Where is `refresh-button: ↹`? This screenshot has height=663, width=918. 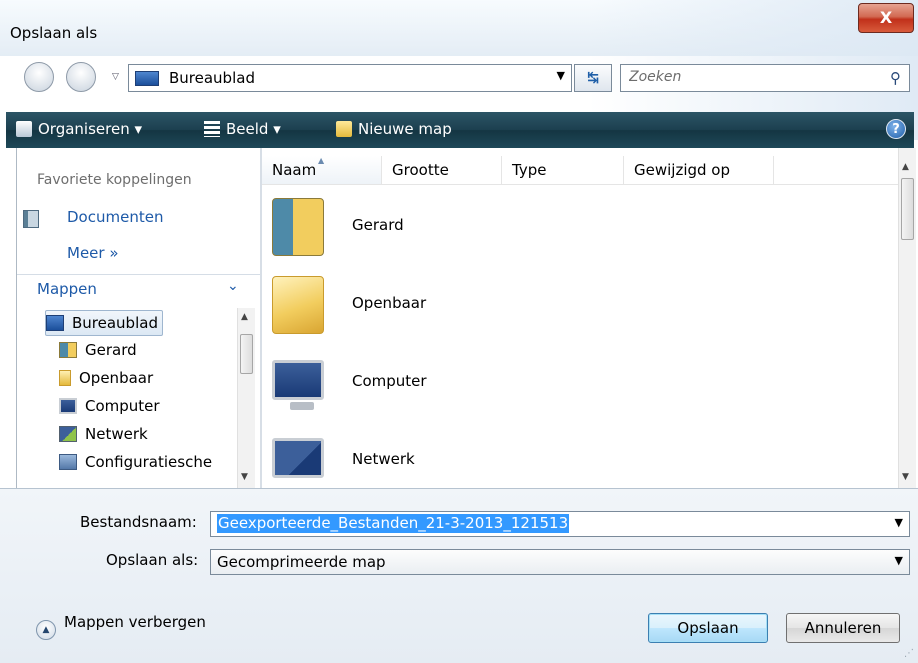
refresh-button: ↹ is located at coordinates (593, 78).